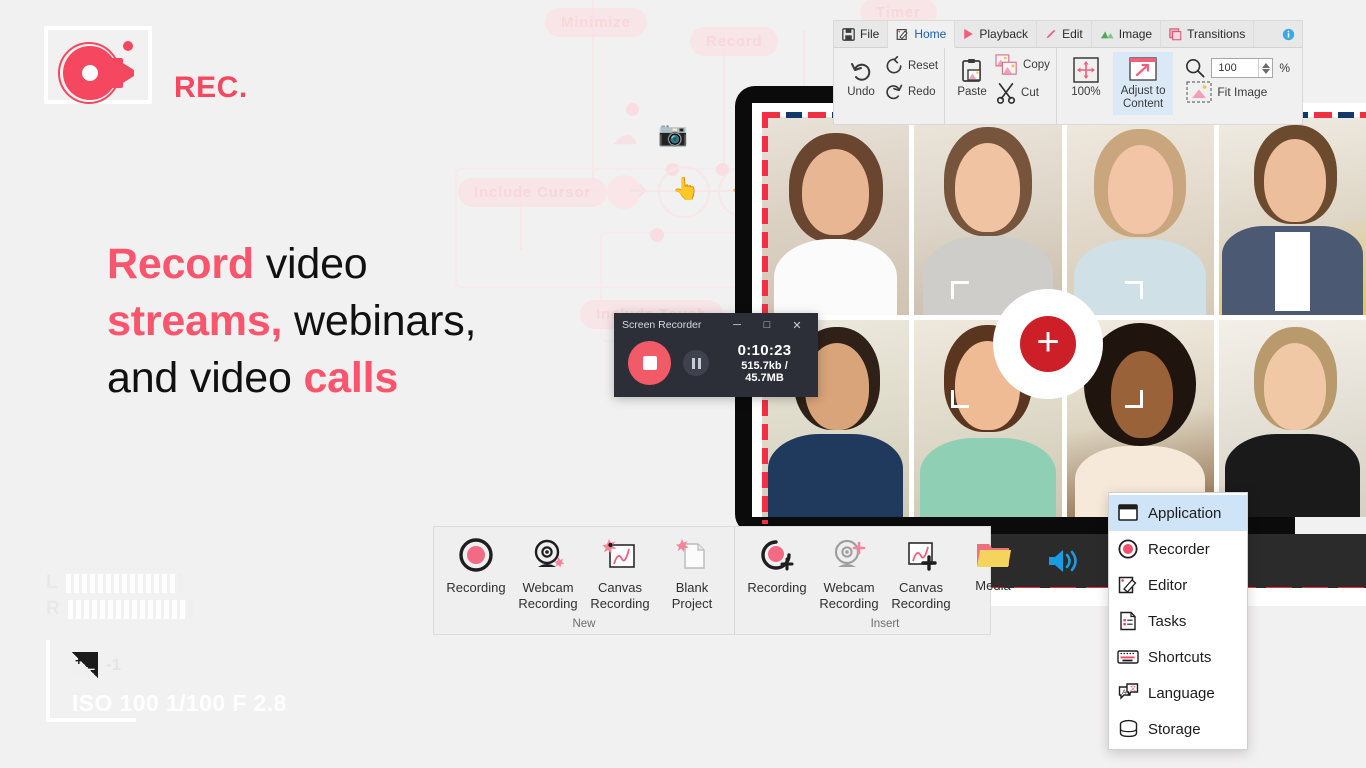  Describe the element at coordinates (911, 92) in the screenshot. I see `redo-button: Redo` at that location.